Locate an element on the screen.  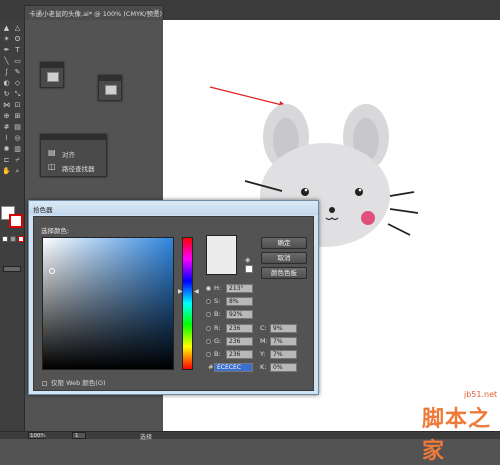
artboard-tool-icon: ⊏ is located at coordinates (6, 160).